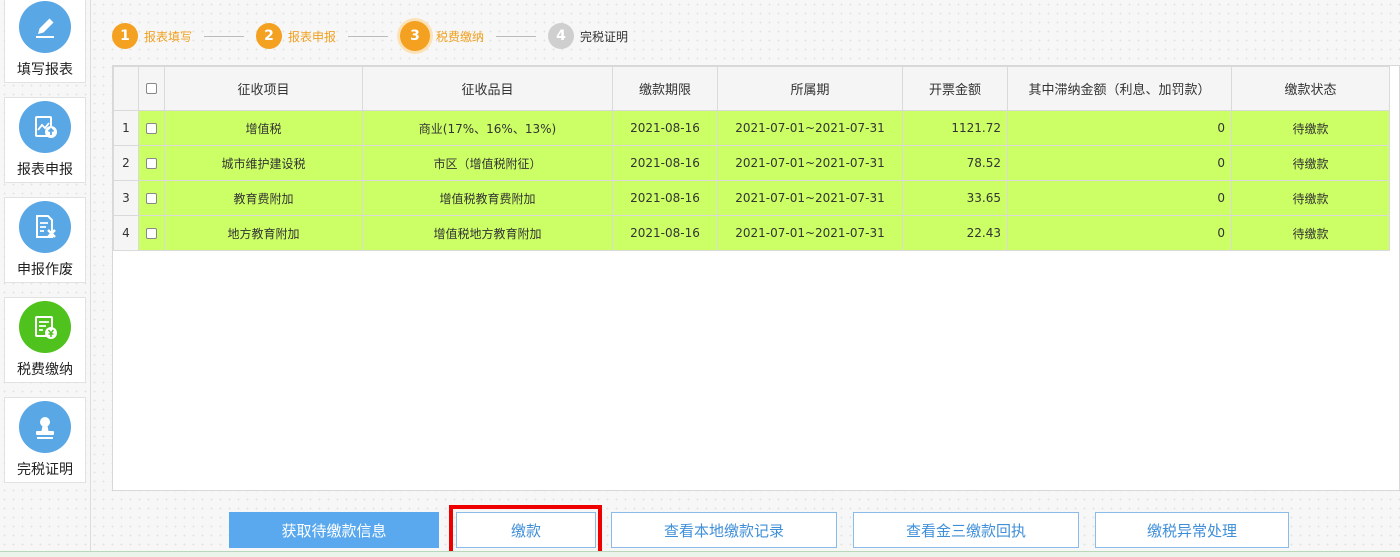 The width and height of the screenshot is (1400, 557). Describe the element at coordinates (125, 36) in the screenshot. I see `step-number: 1` at that location.